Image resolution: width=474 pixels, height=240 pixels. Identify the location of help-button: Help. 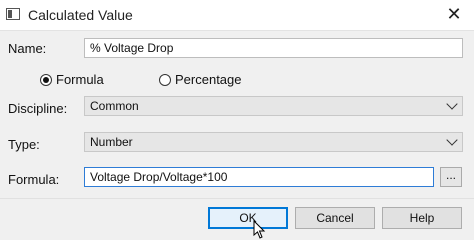
(422, 218).